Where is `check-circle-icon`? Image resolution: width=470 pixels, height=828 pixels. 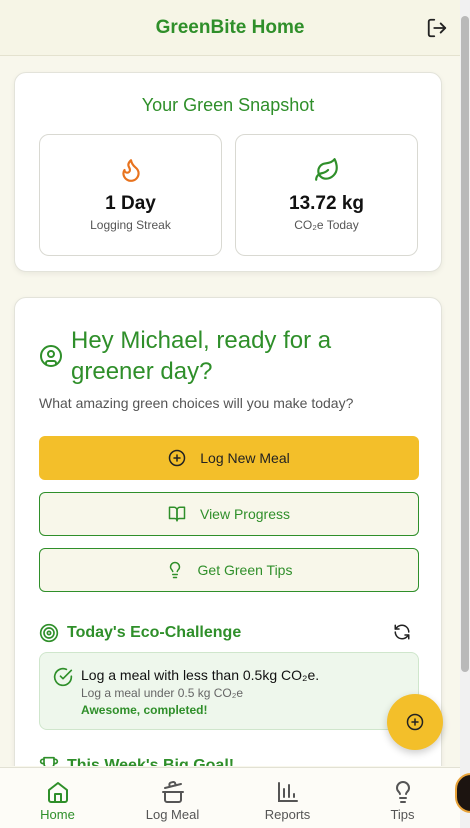
check-circle-icon is located at coordinates (63, 677).